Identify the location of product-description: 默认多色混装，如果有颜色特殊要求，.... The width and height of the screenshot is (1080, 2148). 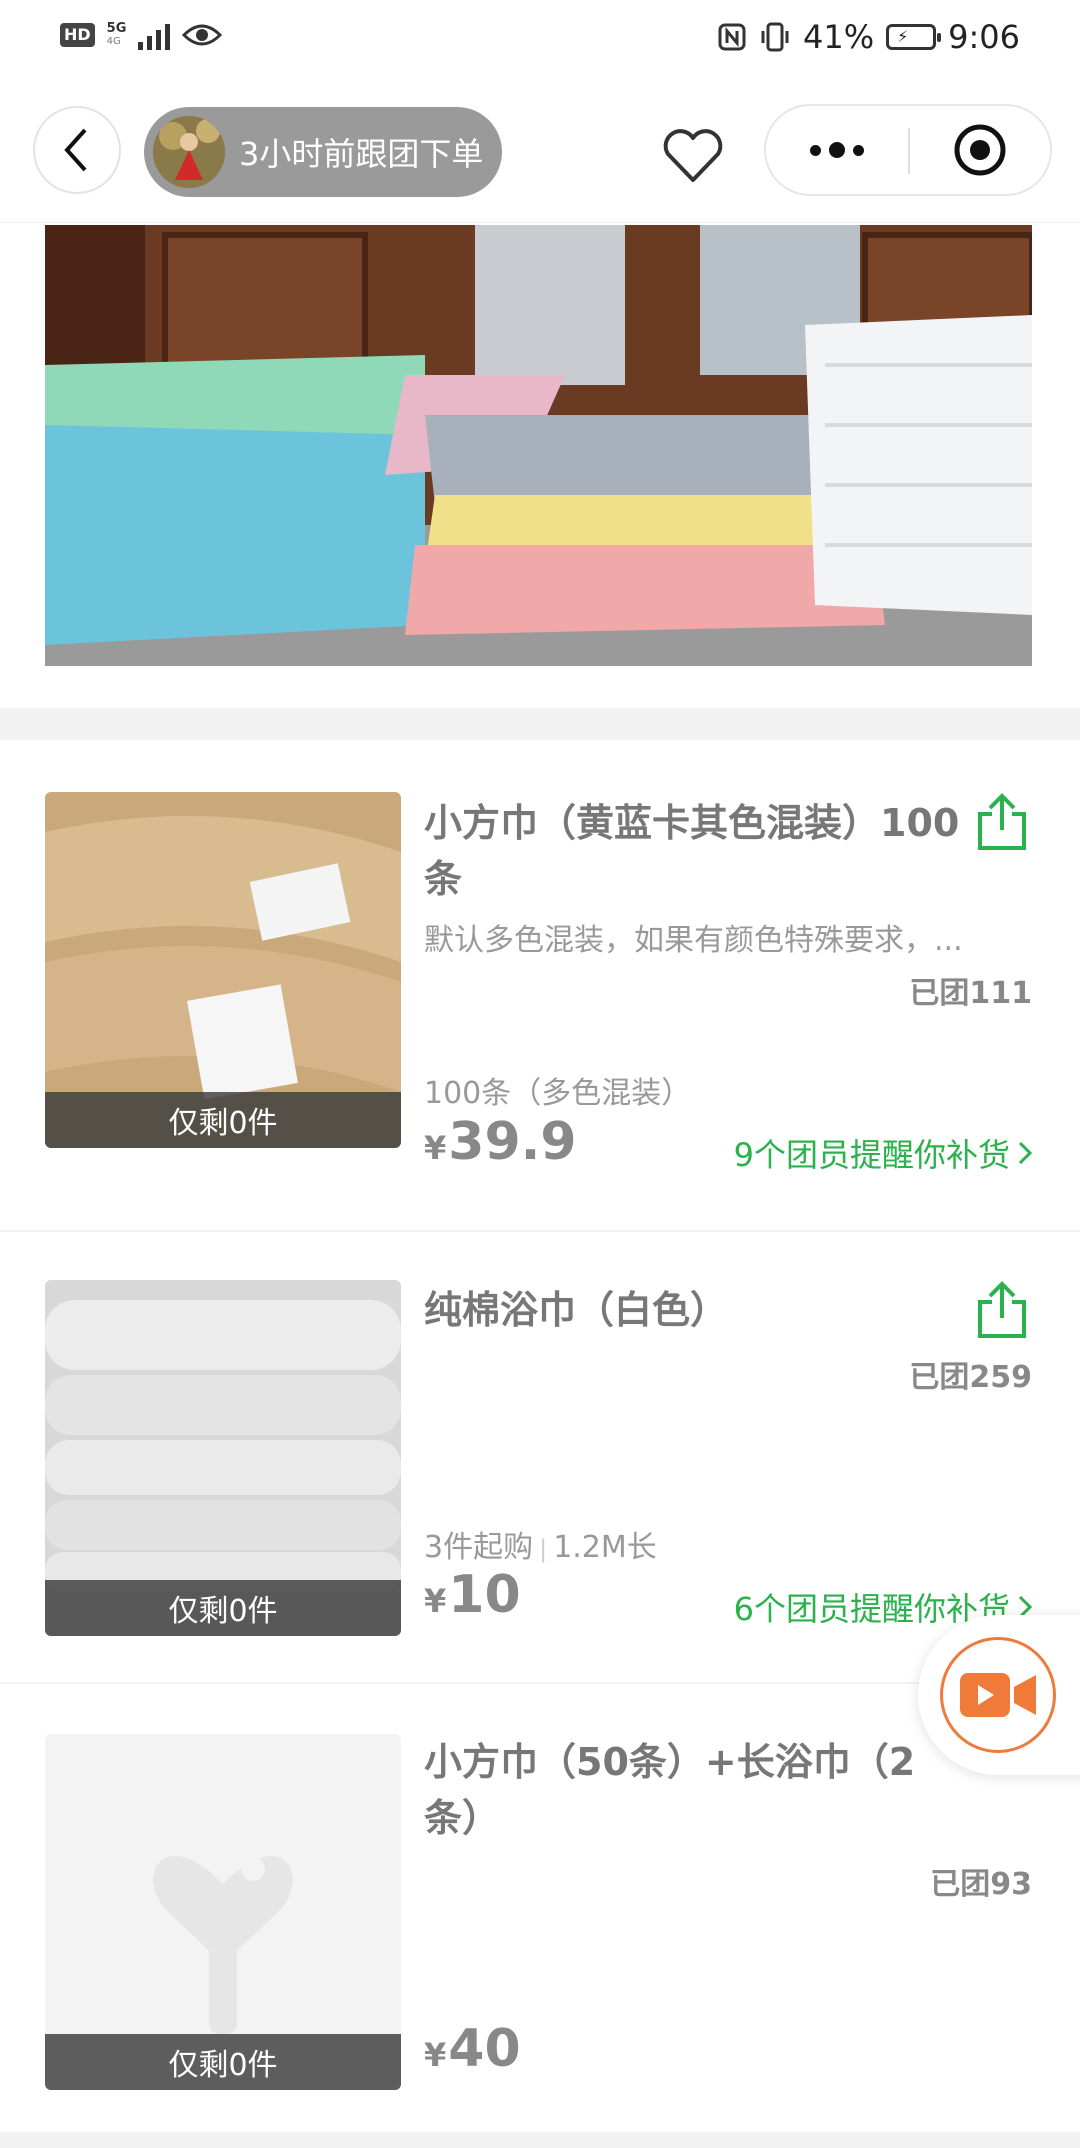
(693, 940).